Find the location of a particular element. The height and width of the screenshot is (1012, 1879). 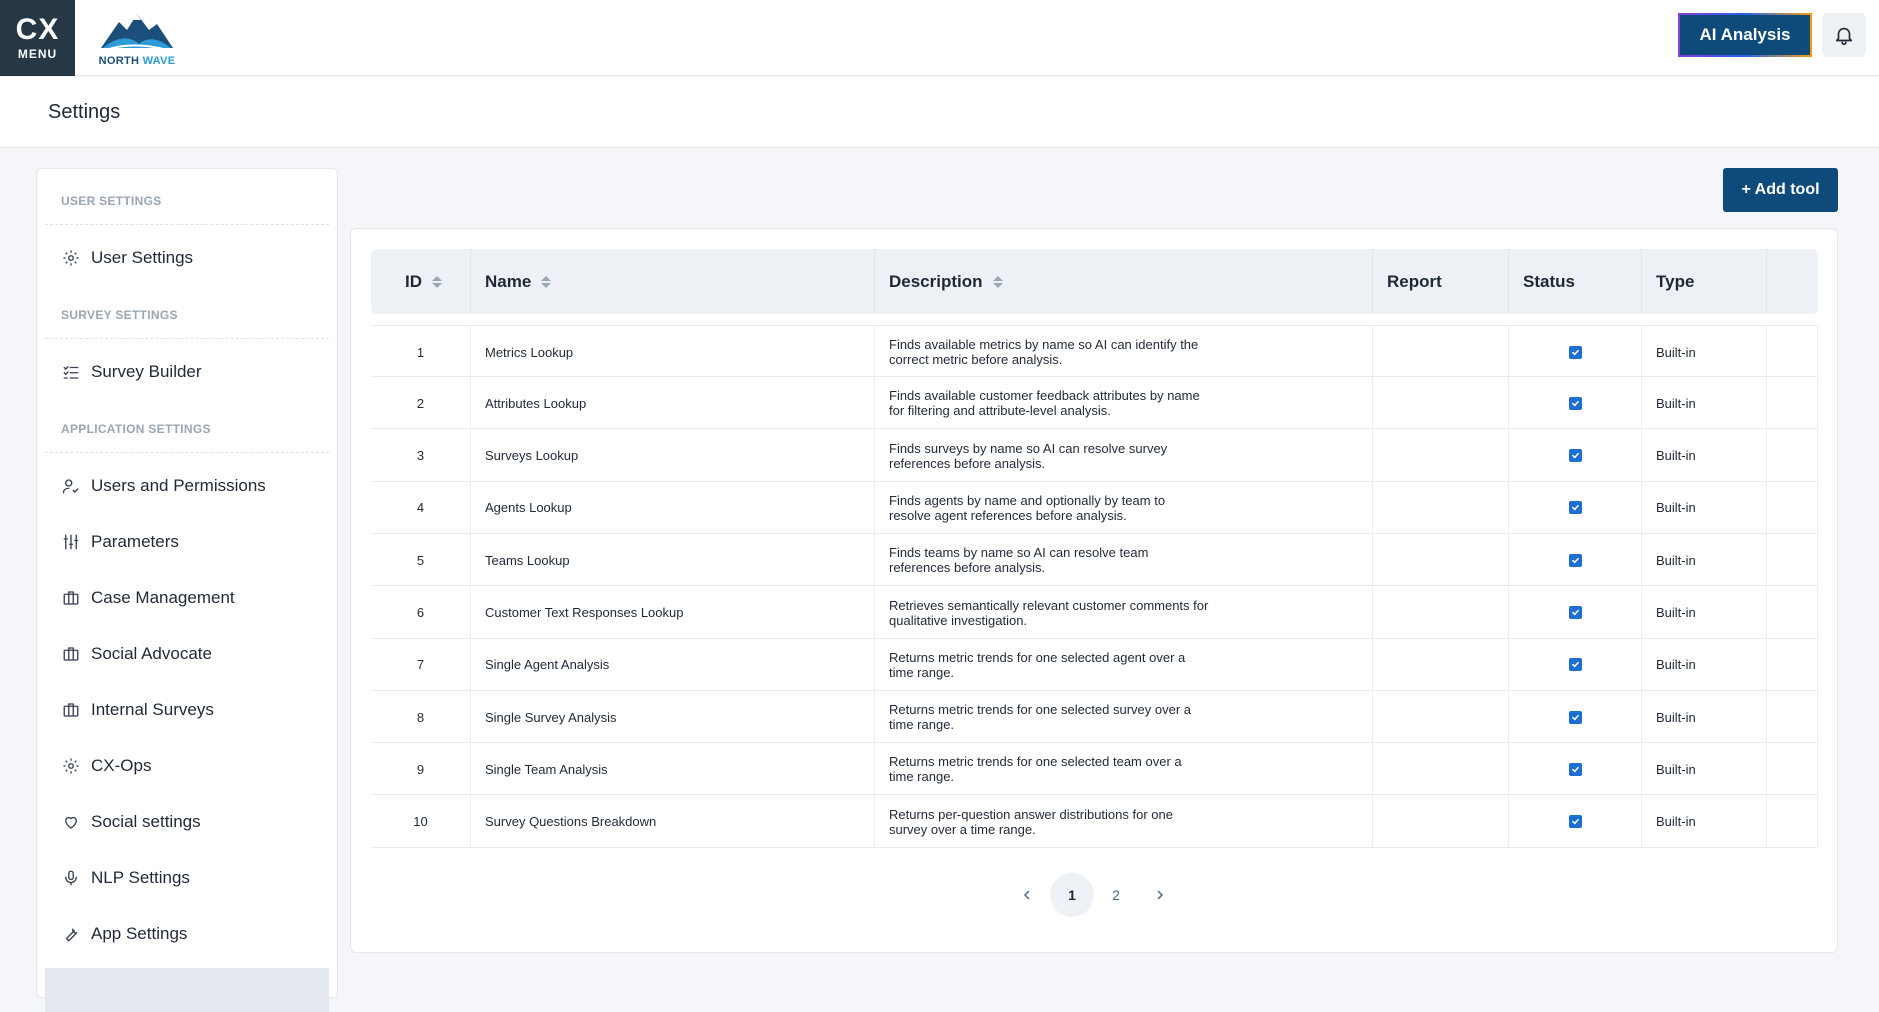

sidebar-item-social-settings: Social settings is located at coordinates (187, 822).